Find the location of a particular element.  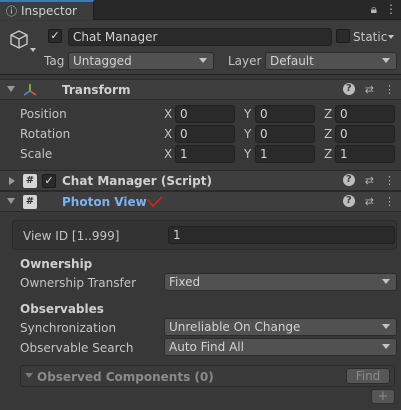

find-button: Find is located at coordinates (368, 376).